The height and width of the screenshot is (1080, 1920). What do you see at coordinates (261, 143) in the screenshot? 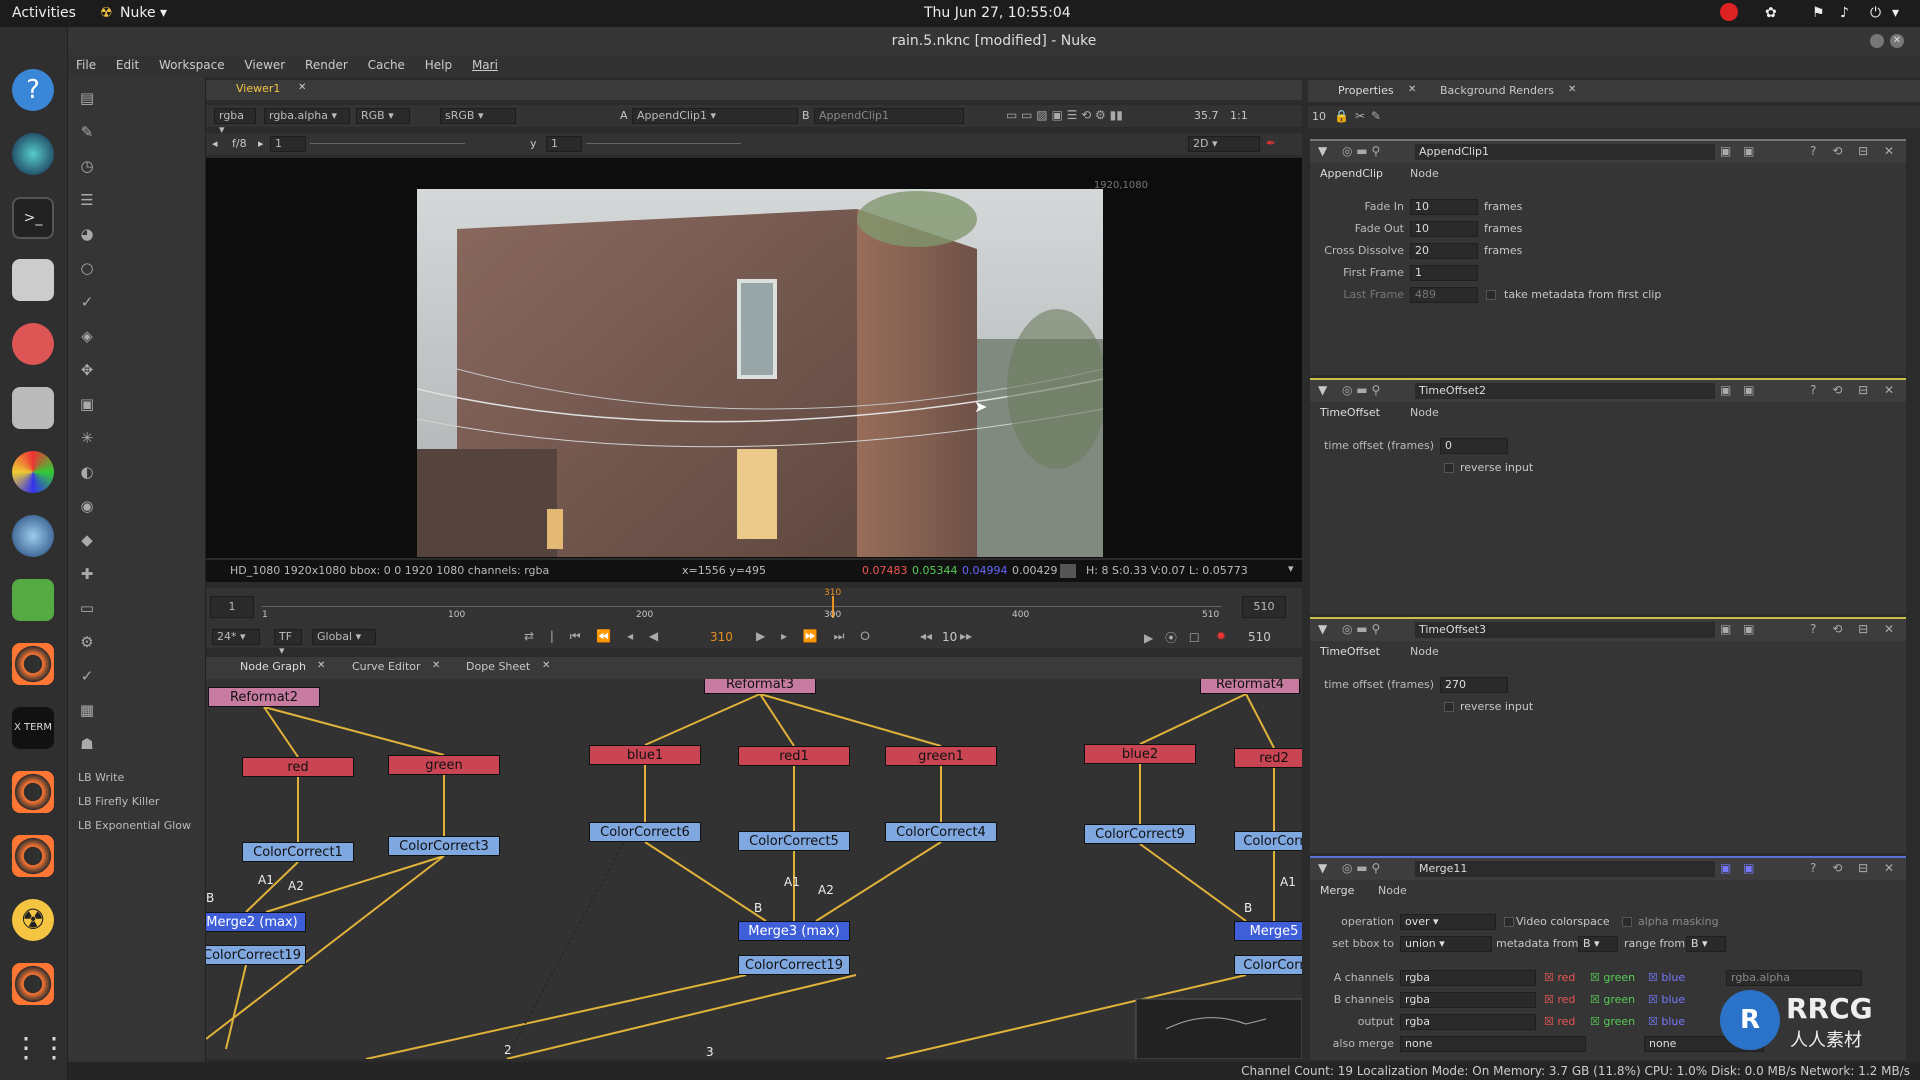
I see `next-fstop-icon: ▸` at bounding box center [261, 143].